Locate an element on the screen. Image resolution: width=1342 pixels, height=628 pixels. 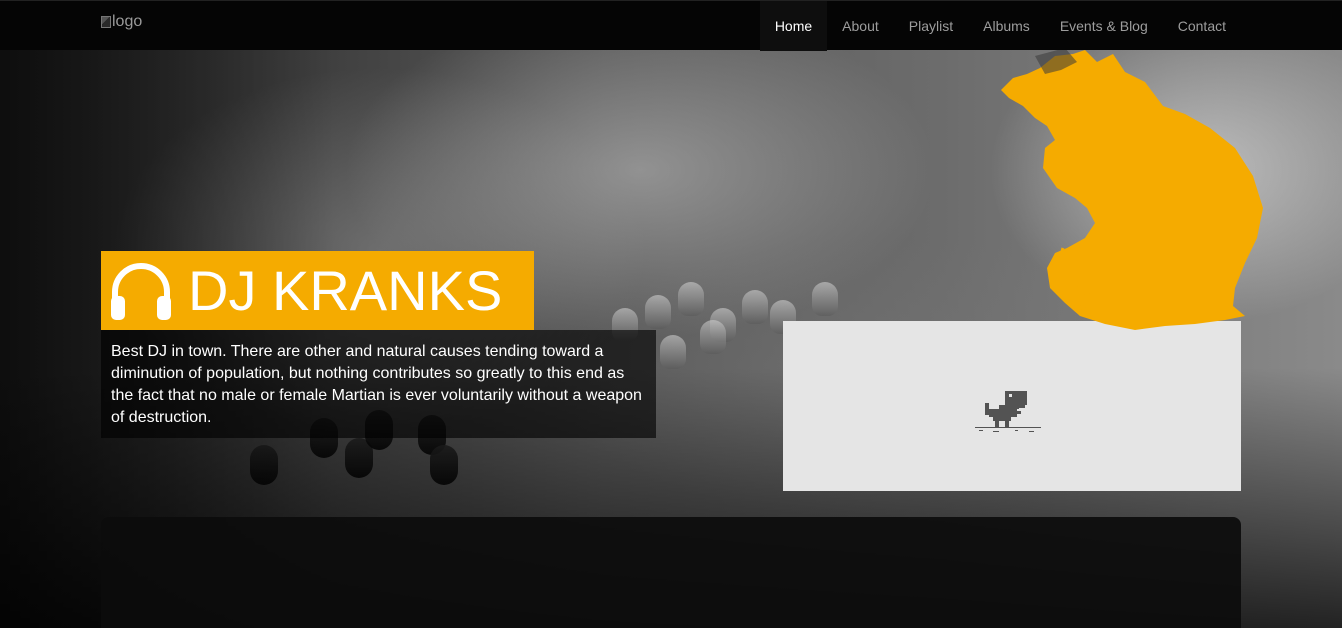
artist-title-badge: DJ KRANKS is located at coordinates (317, 290).